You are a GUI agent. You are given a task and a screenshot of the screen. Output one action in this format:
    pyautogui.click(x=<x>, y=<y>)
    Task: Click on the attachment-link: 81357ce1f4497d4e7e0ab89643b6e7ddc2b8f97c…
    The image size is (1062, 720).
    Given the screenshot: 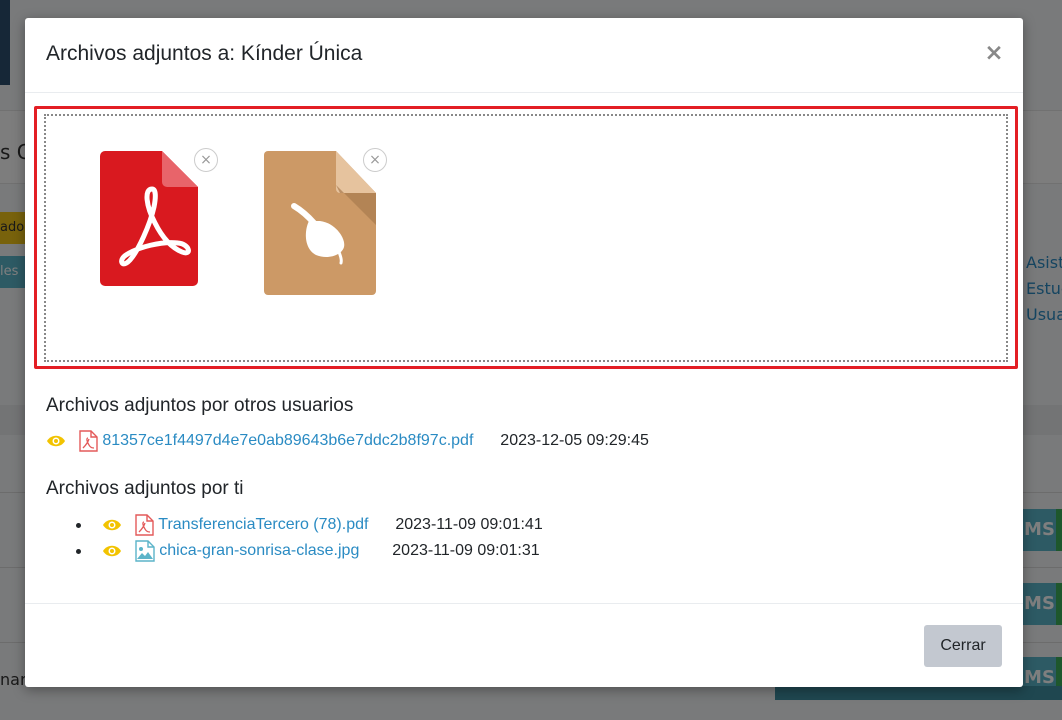 What is the action you would take?
    pyautogui.click(x=287, y=440)
    